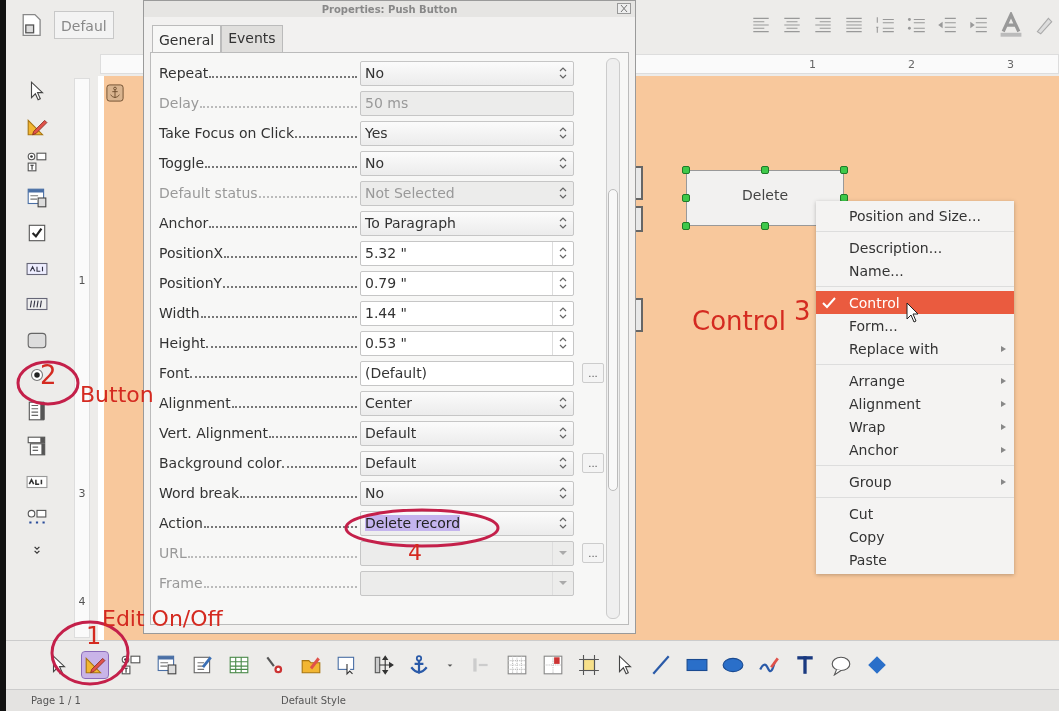 The image size is (1059, 711). I want to click on dialog-title: Properties: Push Button, so click(389, 9).